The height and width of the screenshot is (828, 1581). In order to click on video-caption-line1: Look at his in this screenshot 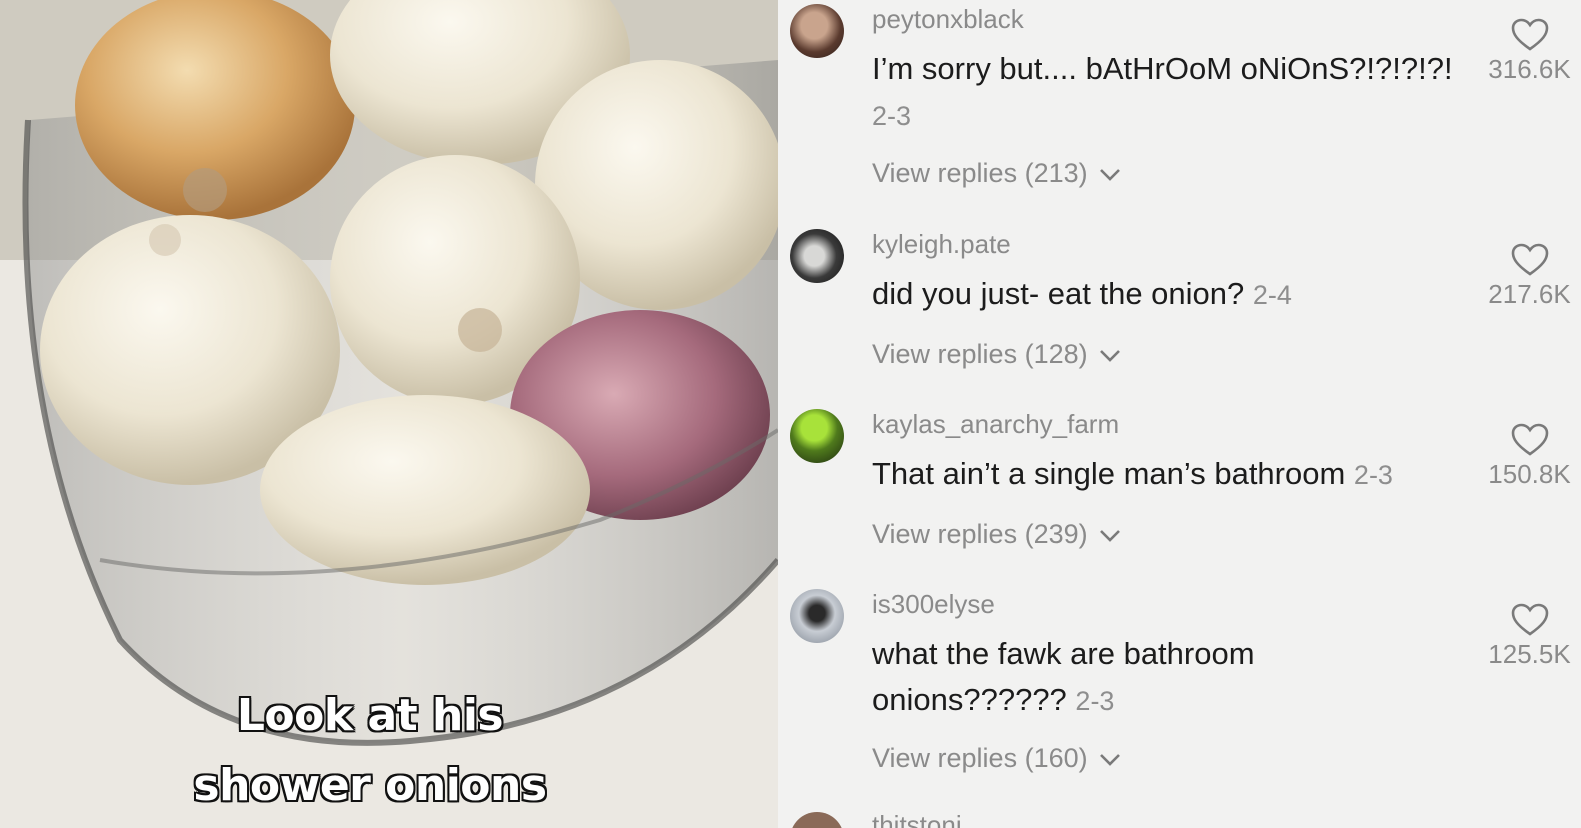, I will do `click(370, 715)`.